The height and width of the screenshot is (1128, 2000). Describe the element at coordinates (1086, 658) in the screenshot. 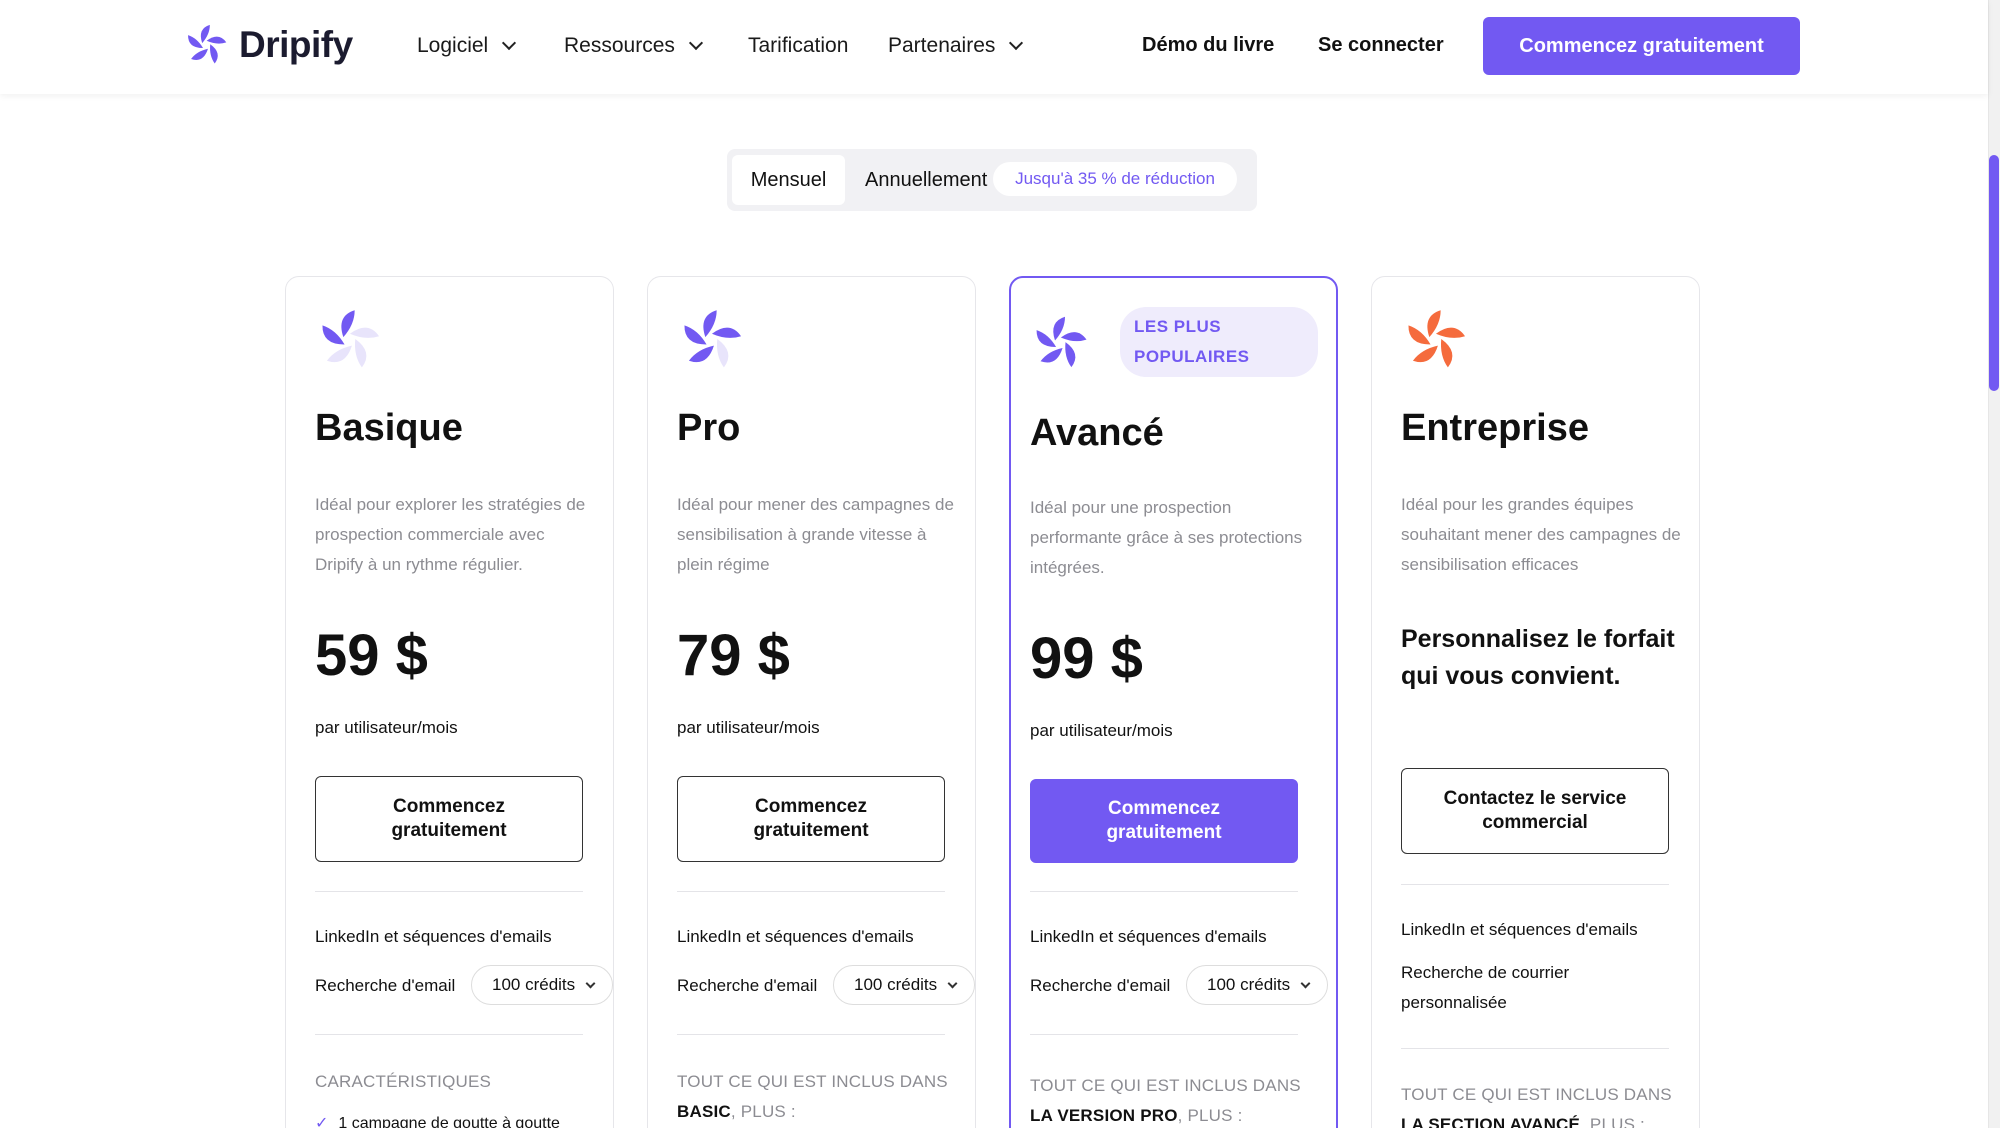

I see `plan-price: 99 $` at that location.